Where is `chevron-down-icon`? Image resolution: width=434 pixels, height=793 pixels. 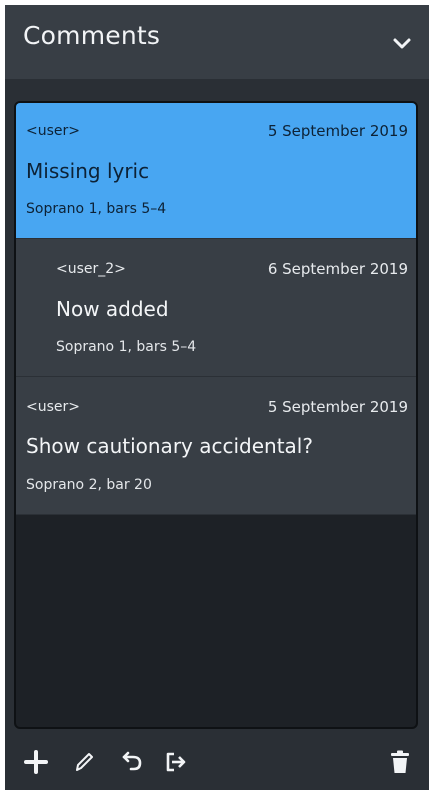
chevron-down-icon is located at coordinates (402, 44).